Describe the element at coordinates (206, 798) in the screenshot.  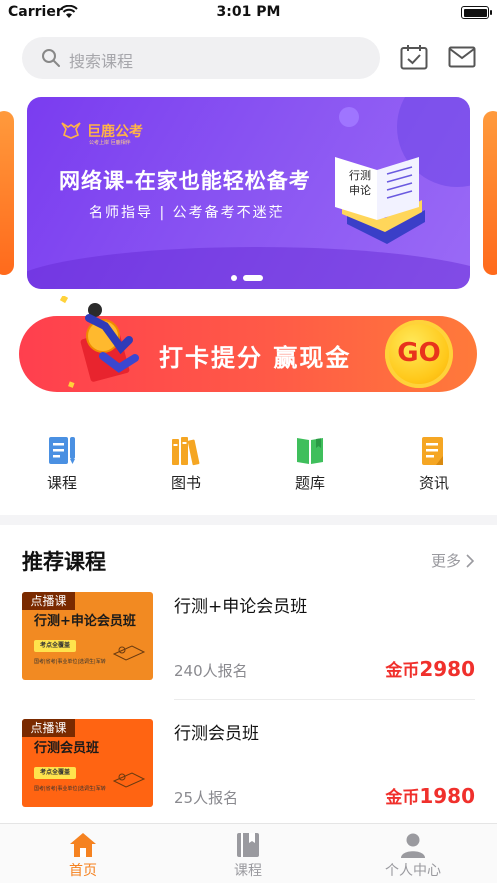
I see `enroll-count: 25人报名` at that location.